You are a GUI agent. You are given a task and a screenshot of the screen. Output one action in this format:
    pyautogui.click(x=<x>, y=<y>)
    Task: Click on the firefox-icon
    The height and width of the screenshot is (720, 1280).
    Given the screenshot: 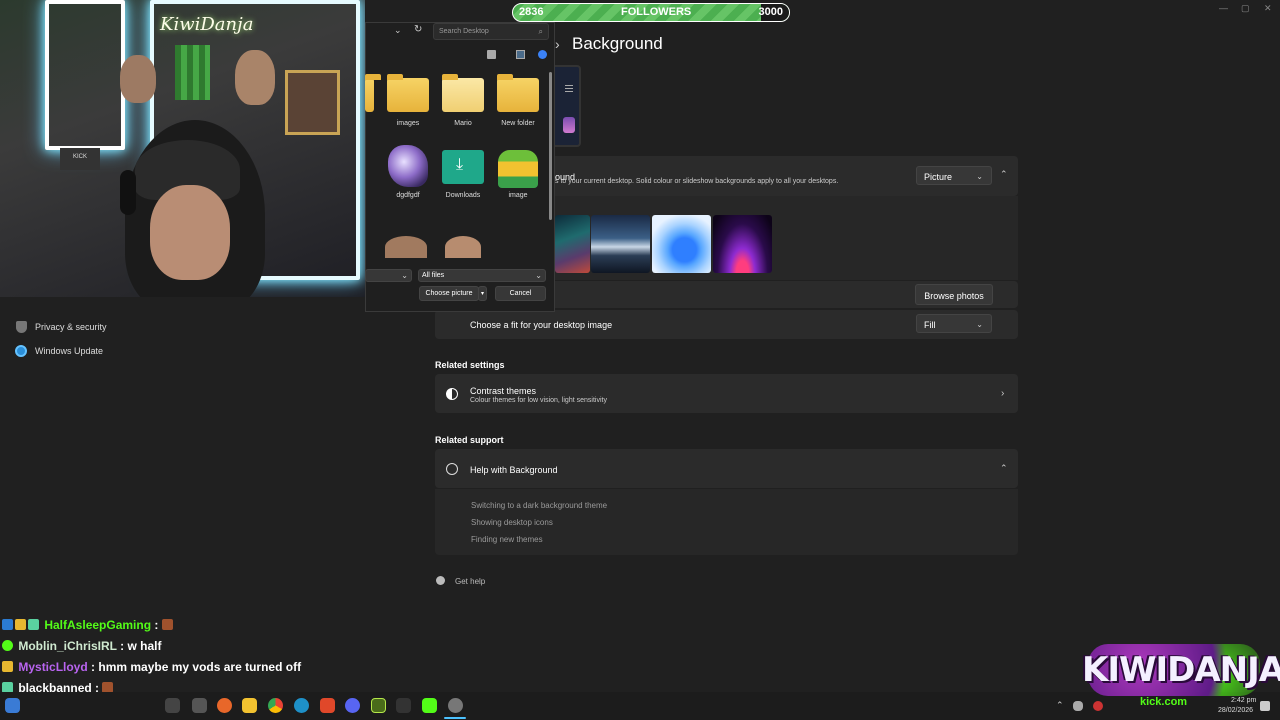 What is the action you would take?
    pyautogui.click(x=224, y=705)
    